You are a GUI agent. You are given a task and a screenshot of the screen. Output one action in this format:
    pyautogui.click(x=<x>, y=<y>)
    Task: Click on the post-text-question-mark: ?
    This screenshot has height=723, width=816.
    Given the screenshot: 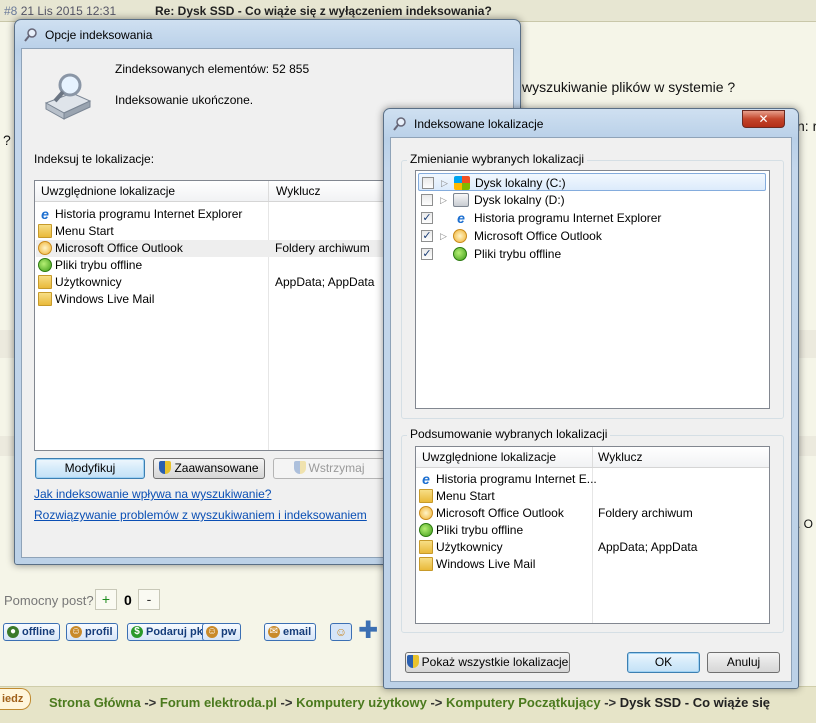 What is the action you would take?
    pyautogui.click(x=7, y=140)
    